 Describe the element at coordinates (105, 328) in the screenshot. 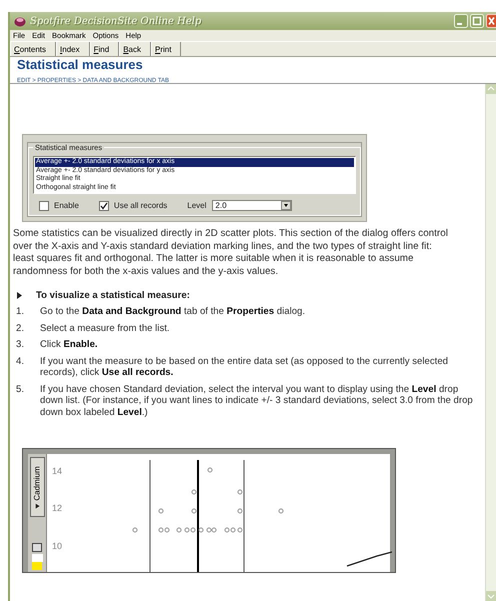

I see `step-text: Select a measure from the list.` at that location.